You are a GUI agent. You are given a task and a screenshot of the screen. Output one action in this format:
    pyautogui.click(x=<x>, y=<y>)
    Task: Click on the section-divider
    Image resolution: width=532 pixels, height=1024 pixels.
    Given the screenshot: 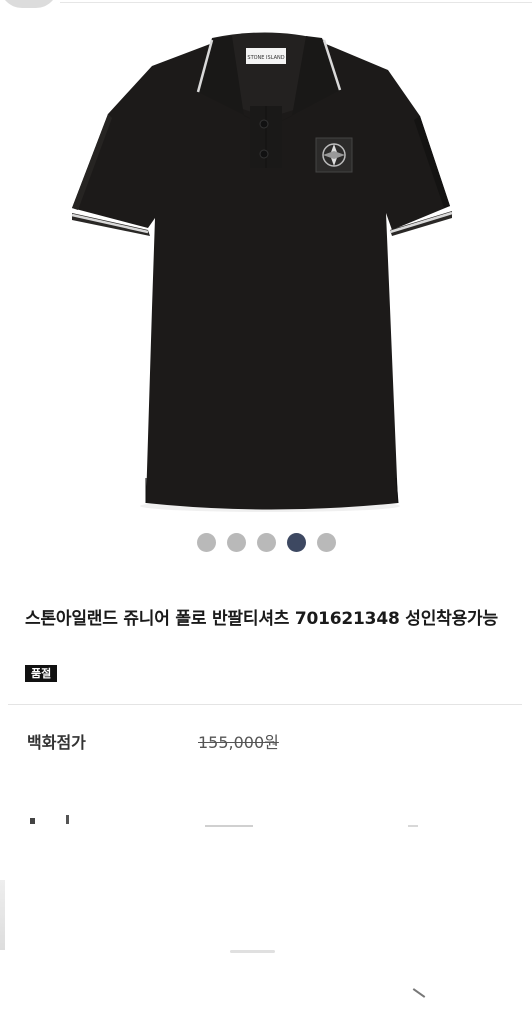 What is the action you would take?
    pyautogui.click(x=265, y=704)
    